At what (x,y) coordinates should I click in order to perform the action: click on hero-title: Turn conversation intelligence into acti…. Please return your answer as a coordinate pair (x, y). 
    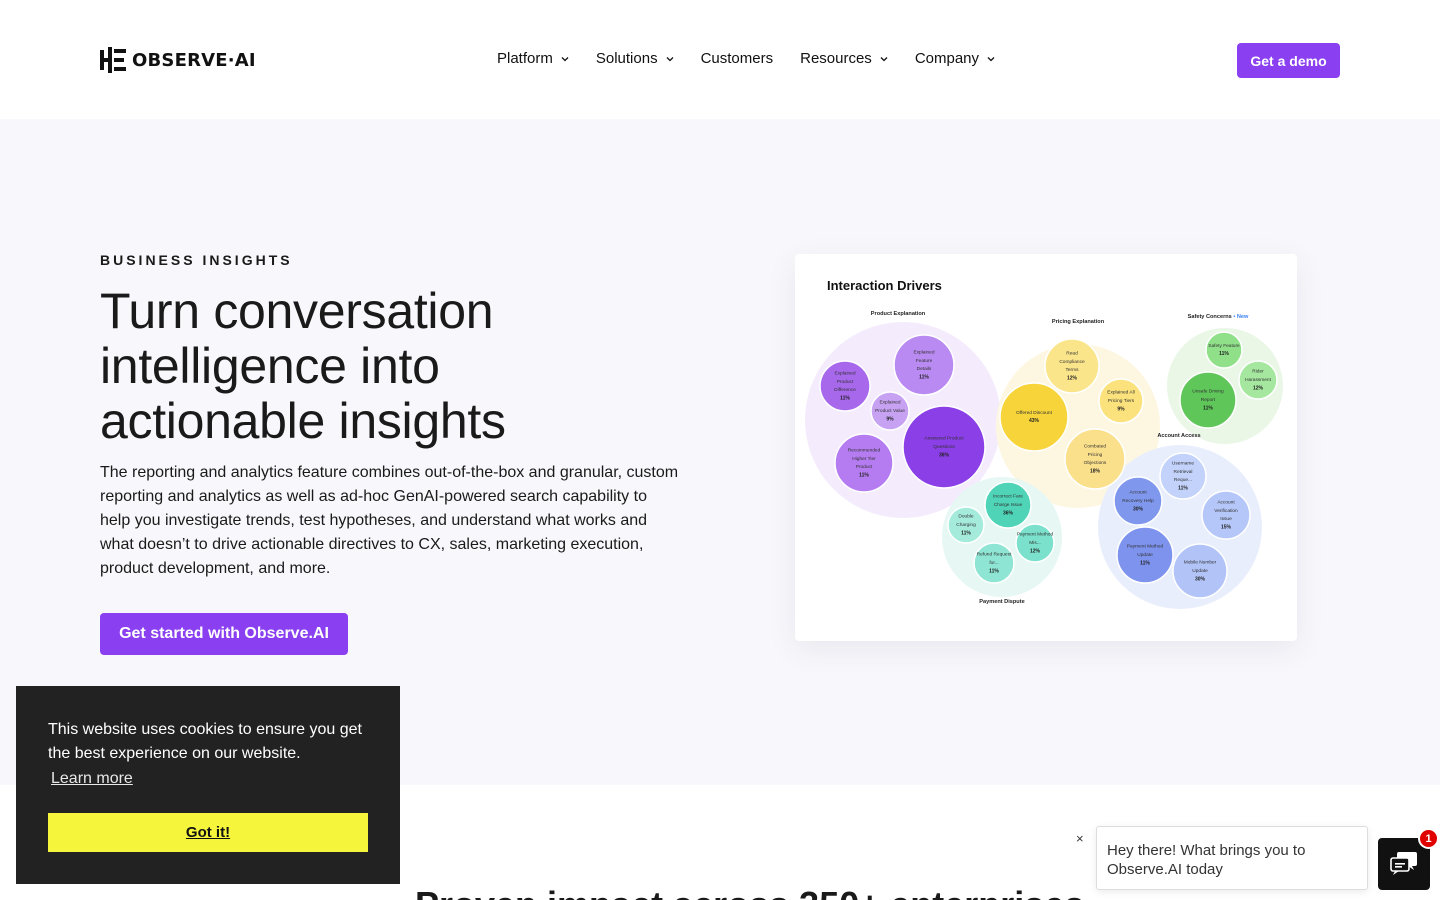
    Looking at the image, I should click on (303, 366).